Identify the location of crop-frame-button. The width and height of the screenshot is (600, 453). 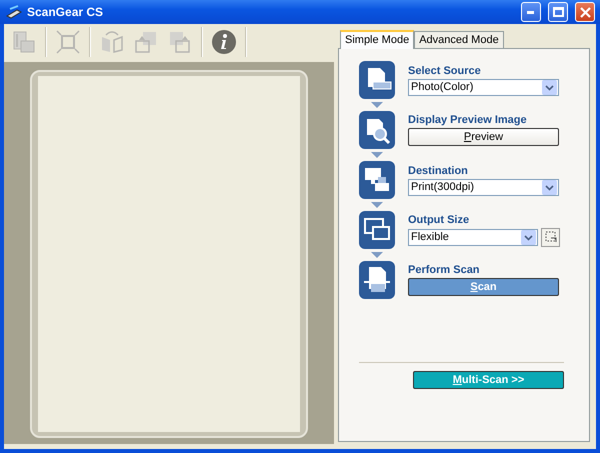
(550, 237).